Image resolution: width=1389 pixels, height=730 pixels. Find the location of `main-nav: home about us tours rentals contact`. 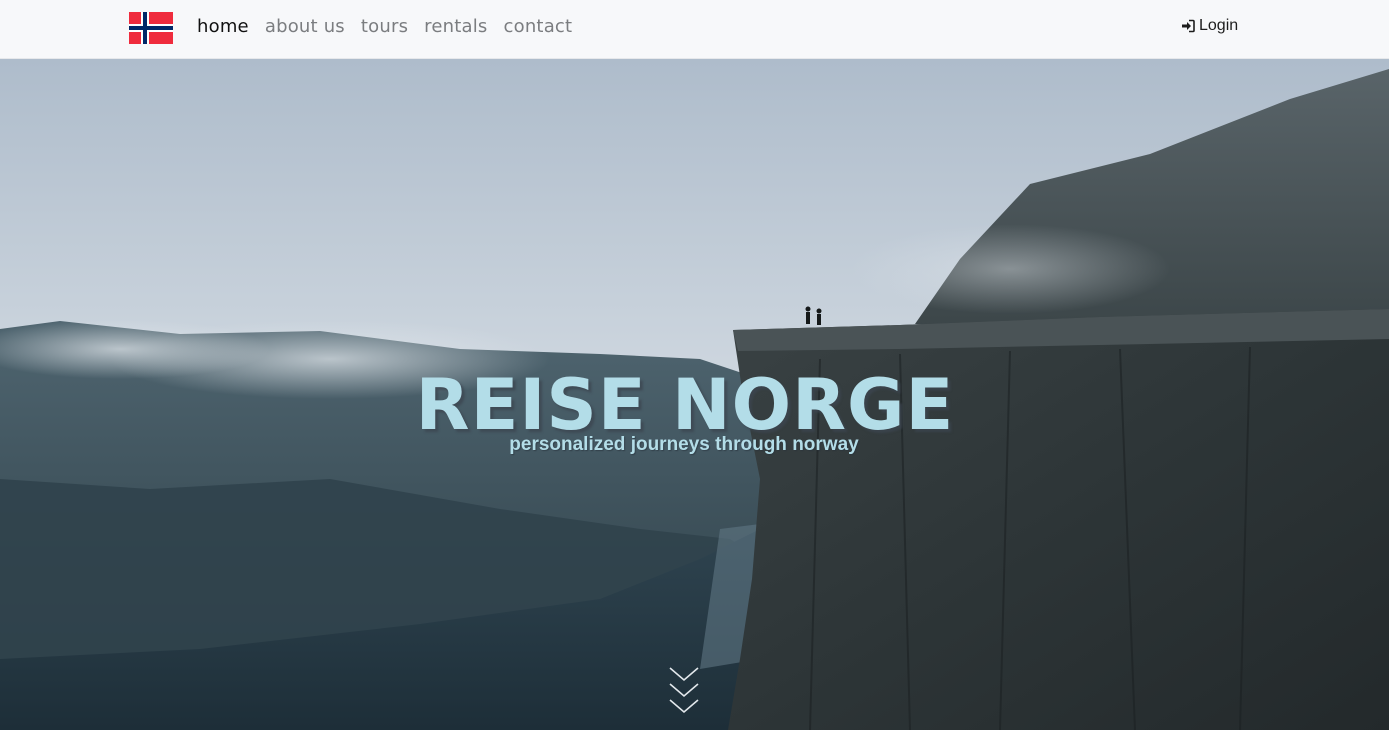

main-nav: home about us tours rentals contact is located at coordinates (384, 27).